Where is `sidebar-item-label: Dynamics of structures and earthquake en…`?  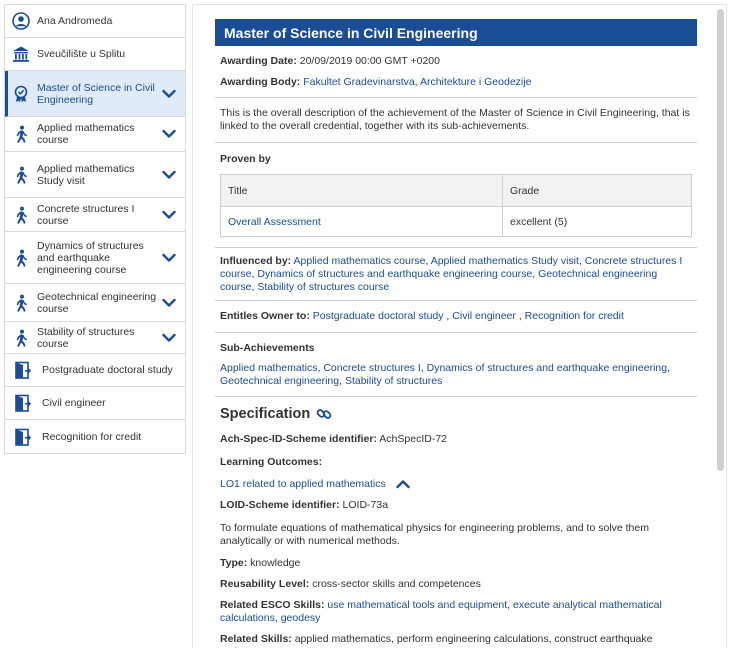 sidebar-item-label: Dynamics of structures and earthquake en… is located at coordinates (90, 257).